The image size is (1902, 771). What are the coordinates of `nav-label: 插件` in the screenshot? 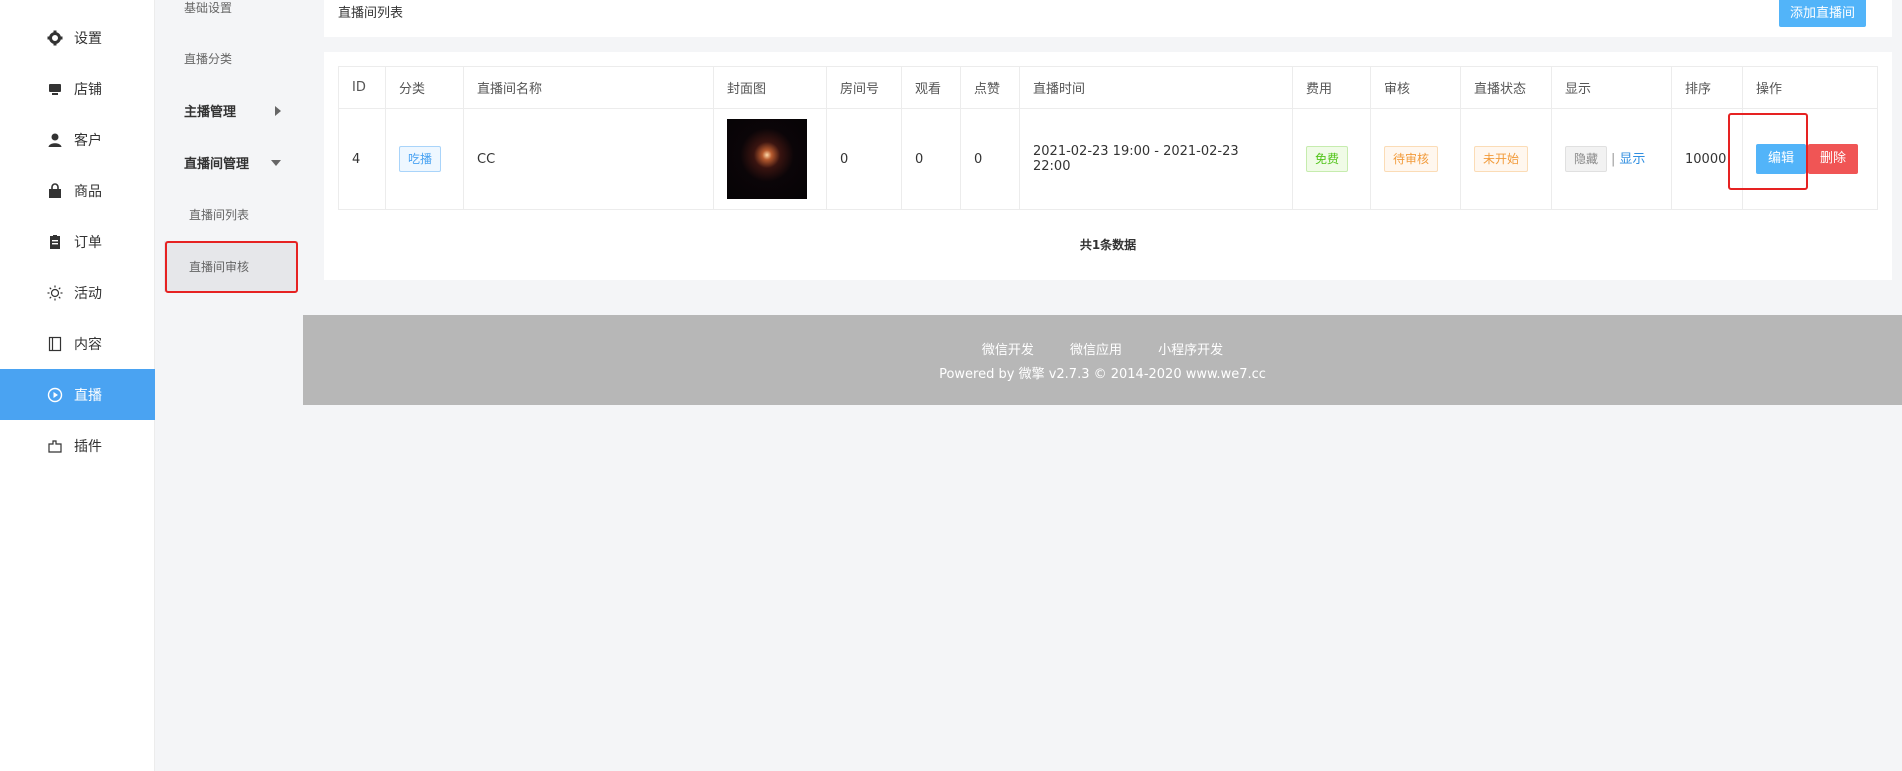 It's located at (88, 446).